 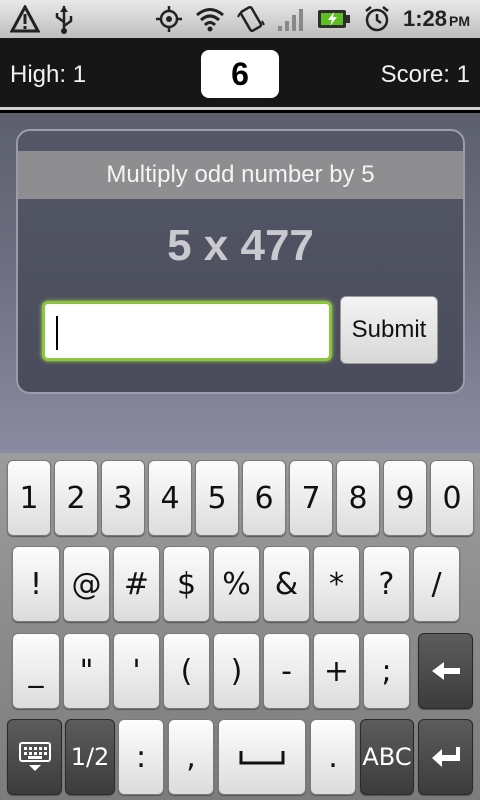 I want to click on key-2: 2, so click(x=76, y=498).